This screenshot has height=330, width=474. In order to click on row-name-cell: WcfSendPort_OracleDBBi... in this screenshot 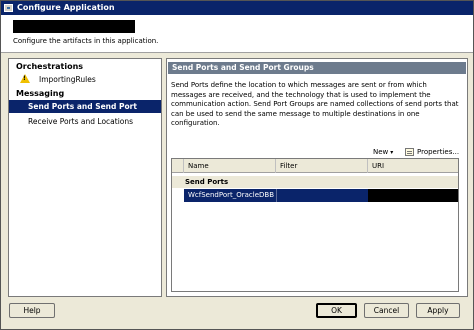, I will do `click(231, 195)`.